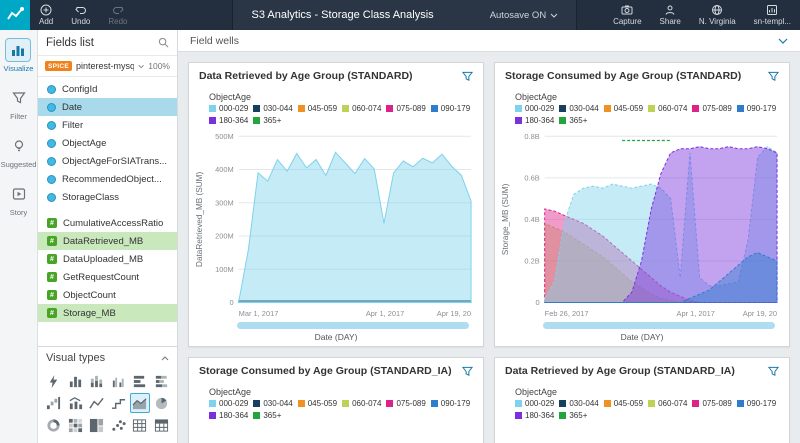 This screenshot has width=800, height=443. Describe the element at coordinates (524, 15) in the screenshot. I see `autosave-toggle: Autosave ON` at that location.